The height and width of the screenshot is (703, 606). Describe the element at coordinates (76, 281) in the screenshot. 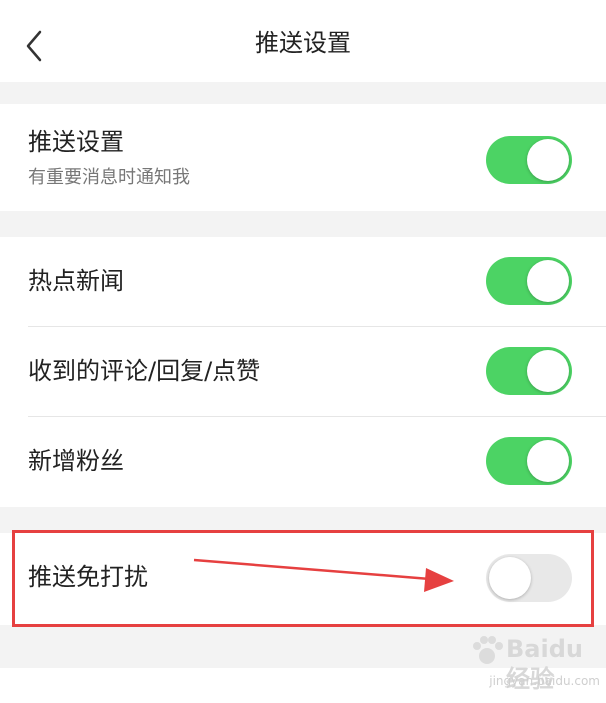

I see `hot-news-label: 热点新闻` at that location.